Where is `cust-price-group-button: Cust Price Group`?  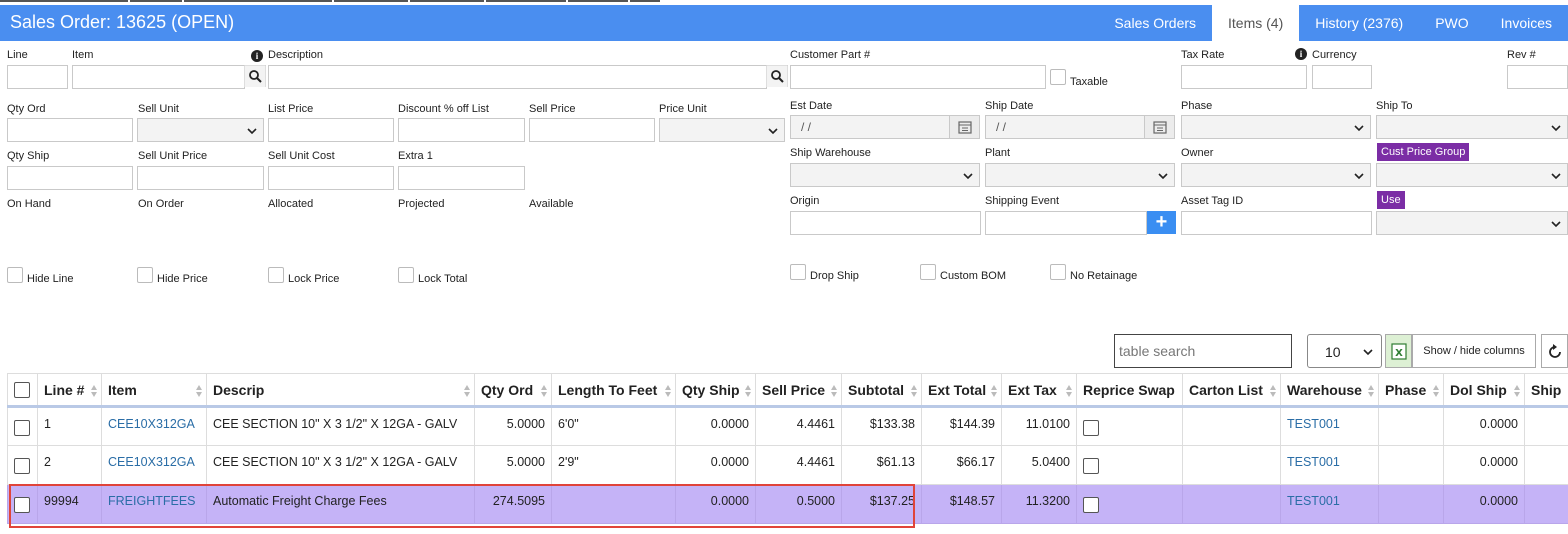 cust-price-group-button: Cust Price Group is located at coordinates (1423, 152).